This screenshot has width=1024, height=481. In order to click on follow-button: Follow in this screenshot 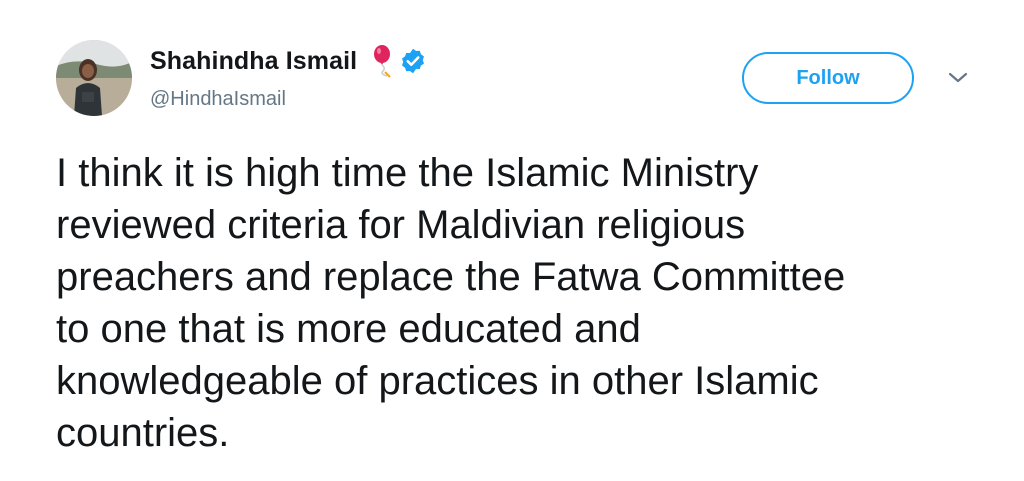, I will do `click(828, 78)`.